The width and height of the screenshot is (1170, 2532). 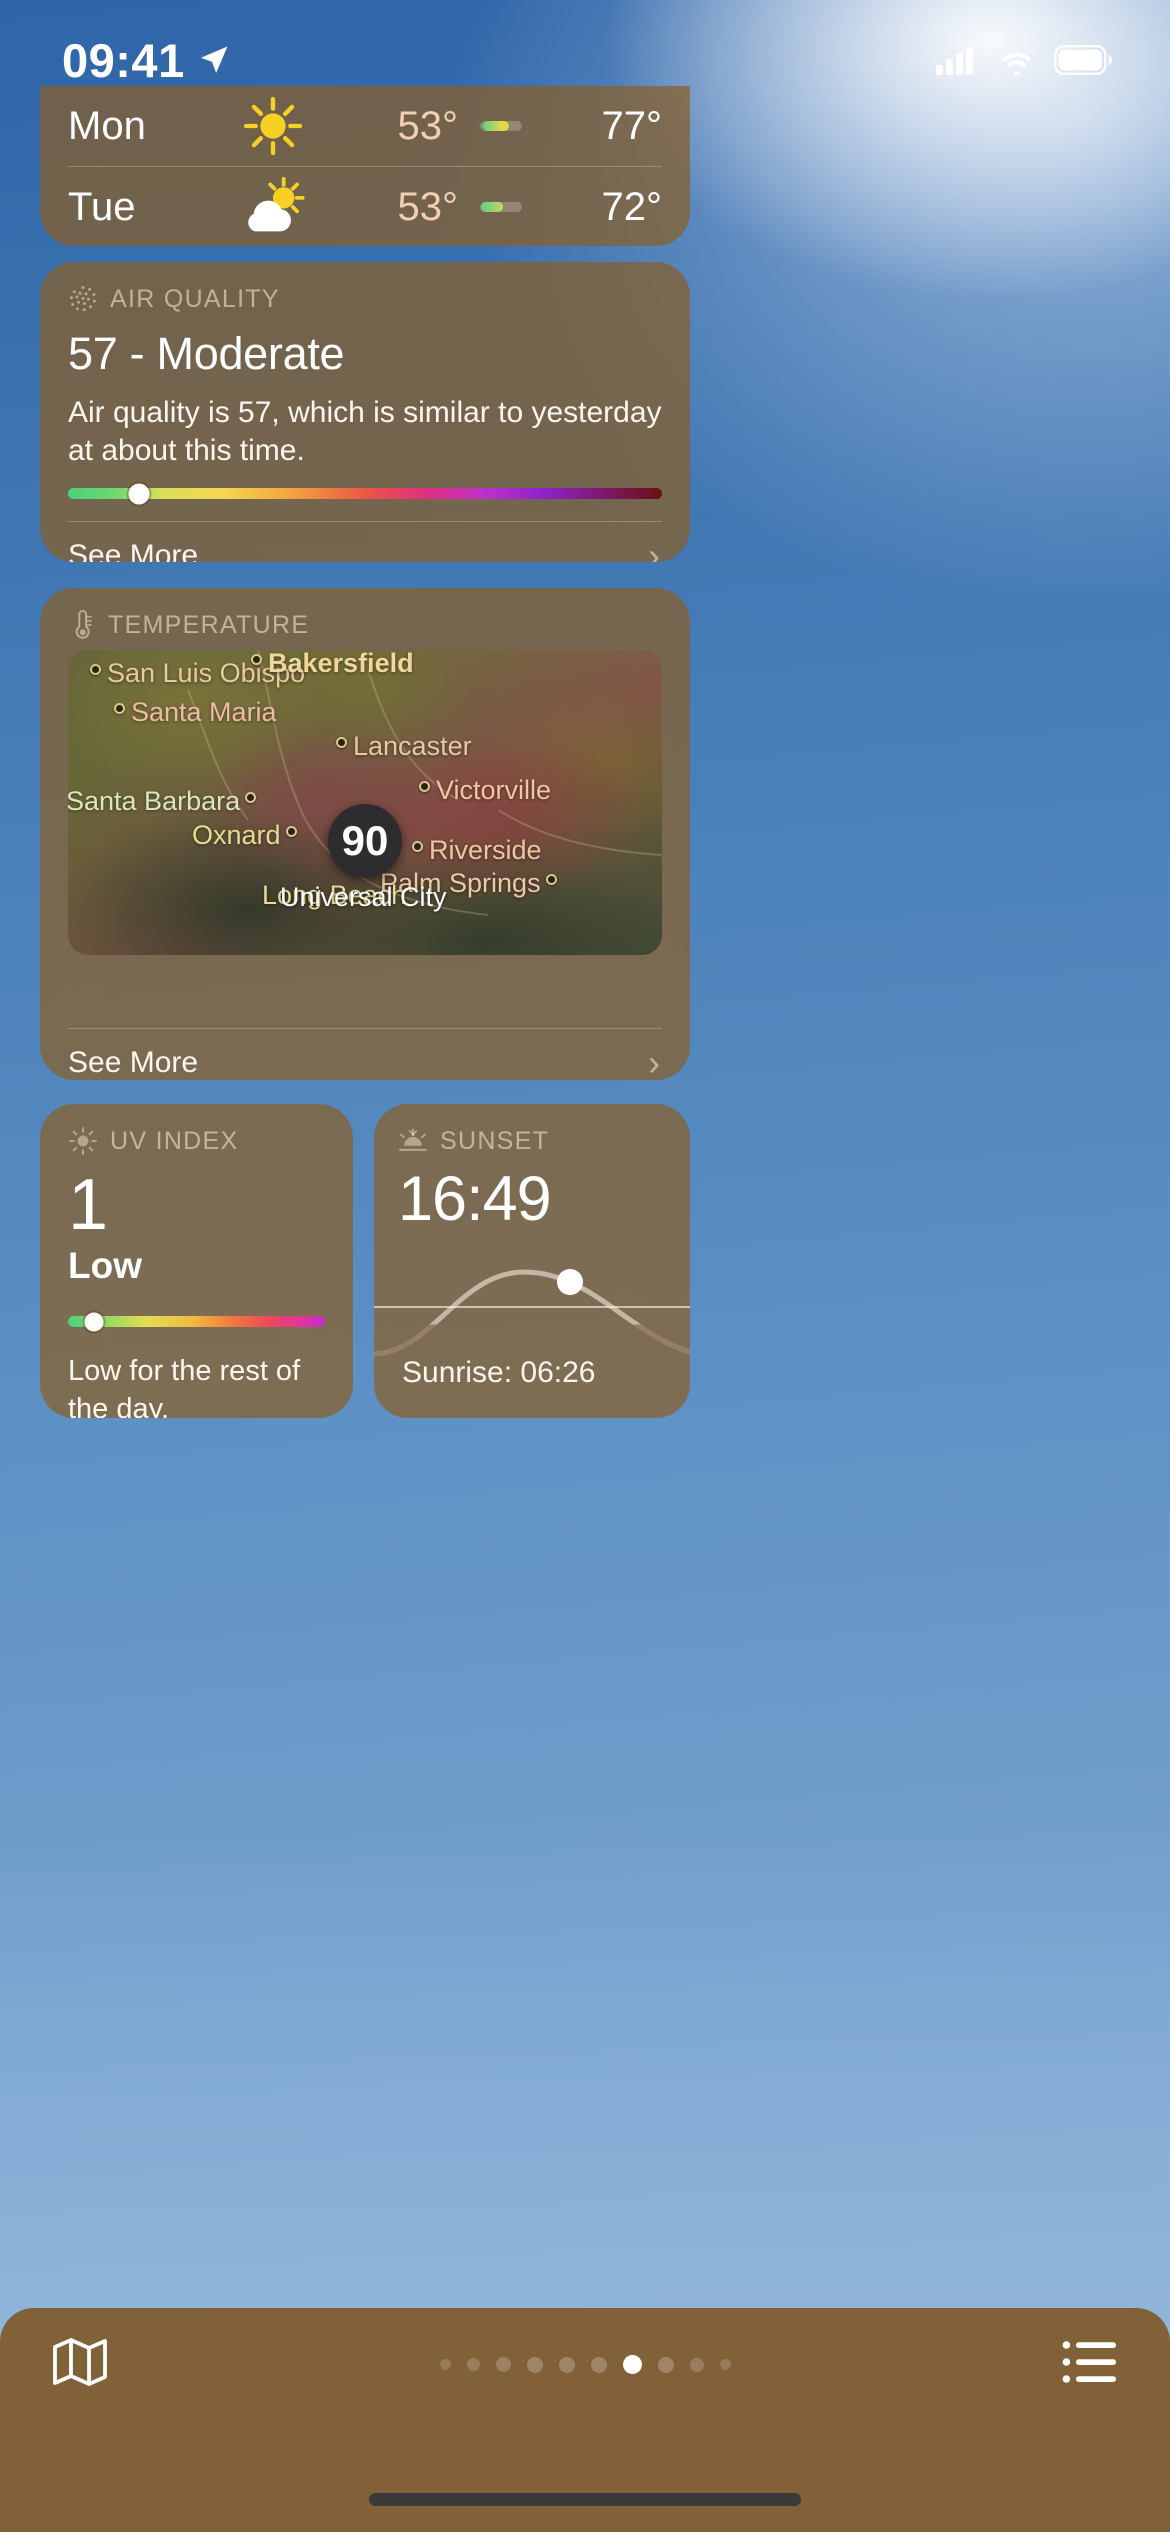 I want to click on cellular-signal-icon, so click(x=954, y=61).